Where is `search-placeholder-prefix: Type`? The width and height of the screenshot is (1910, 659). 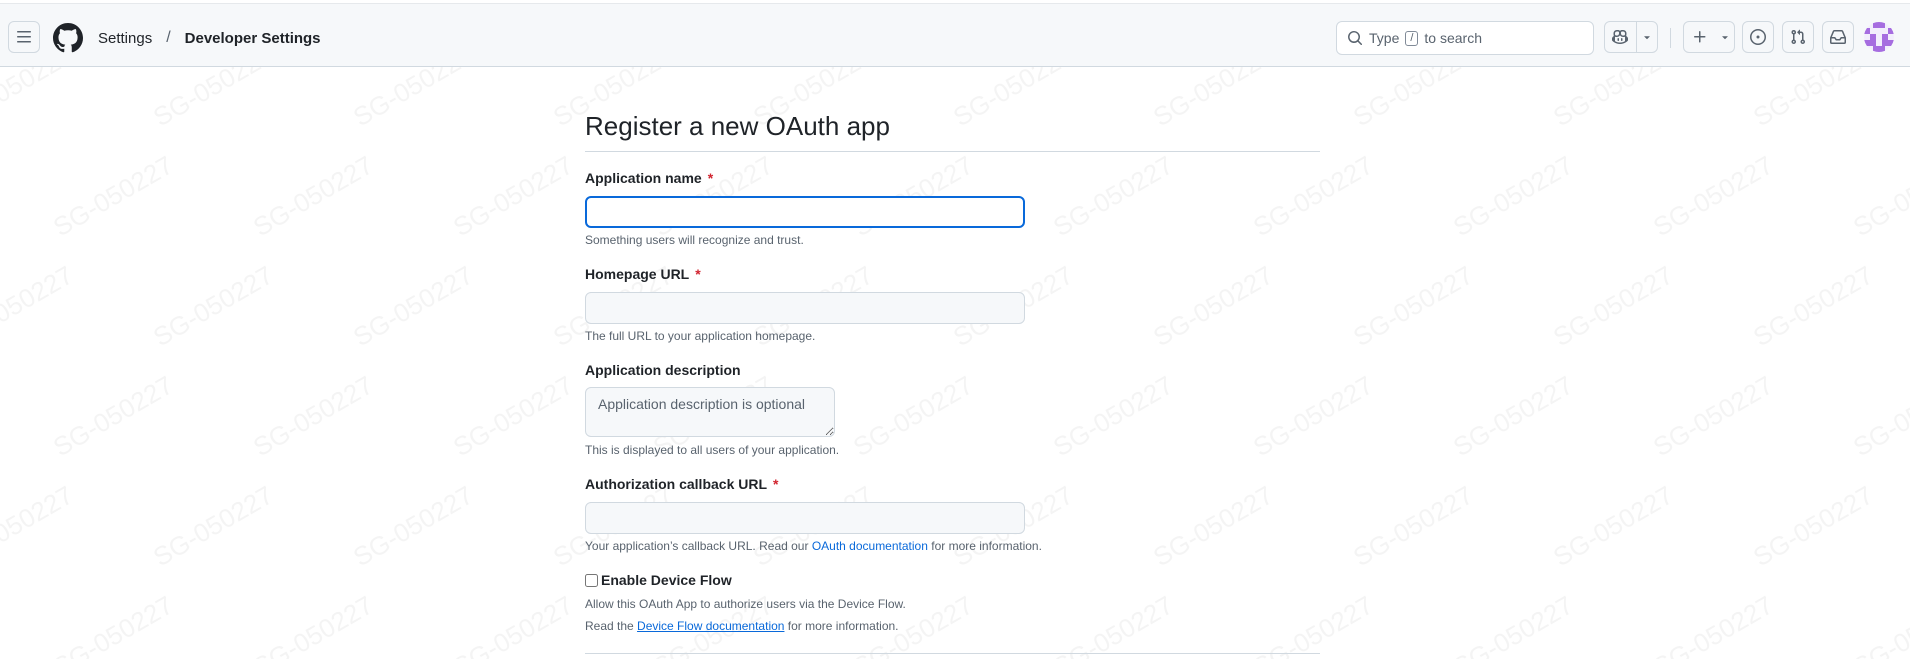
search-placeholder-prefix: Type is located at coordinates (1384, 38).